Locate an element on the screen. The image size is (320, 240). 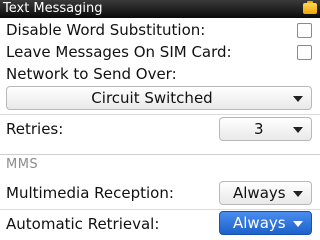
multimedia-reception-label: Multimedia Reception: is located at coordinates (90, 193).